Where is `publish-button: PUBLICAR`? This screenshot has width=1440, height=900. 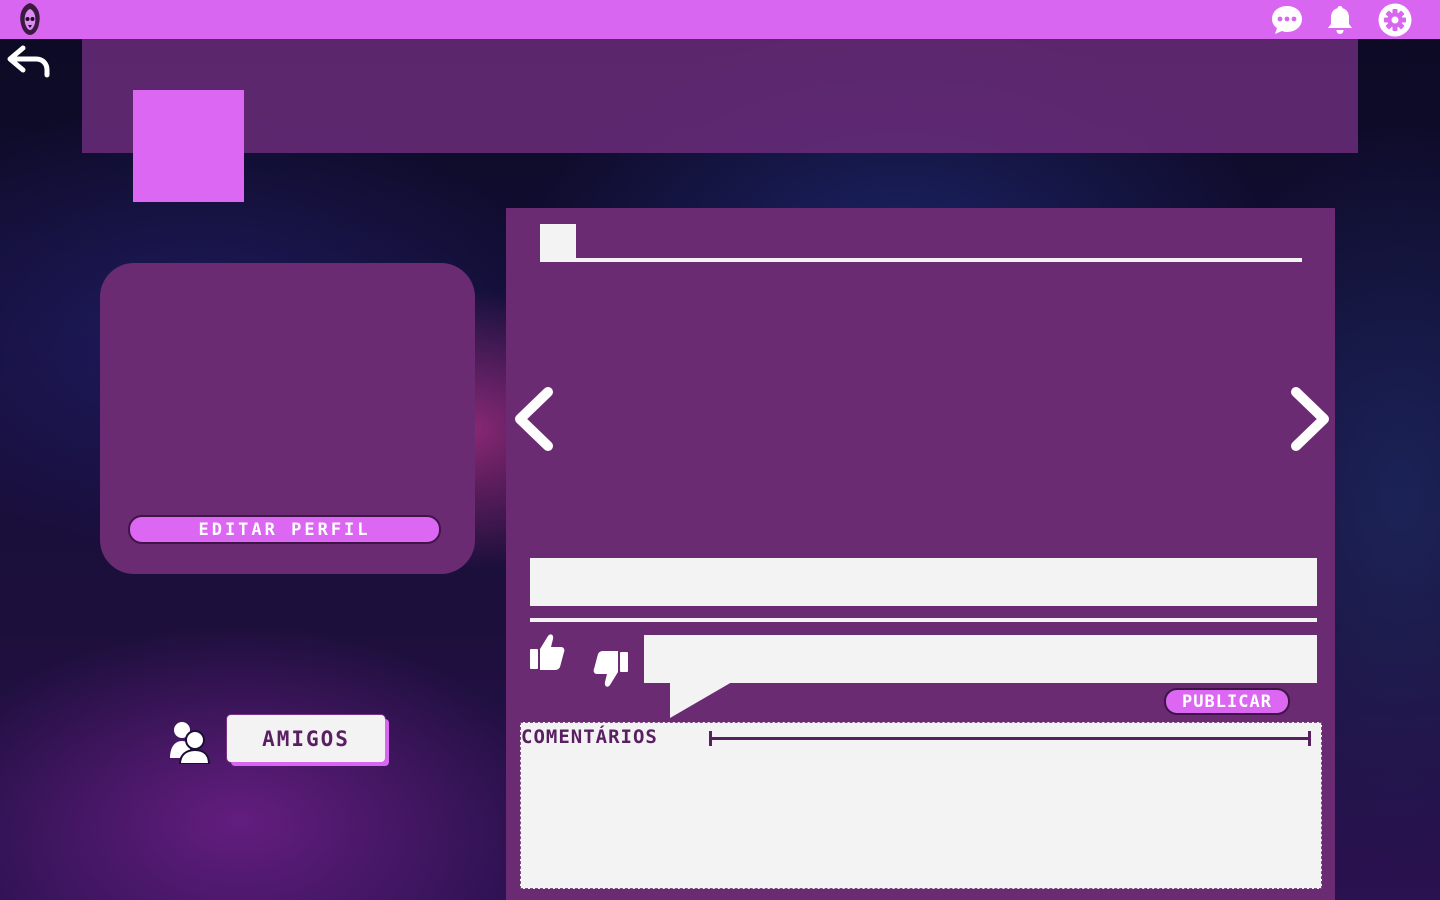
publish-button: PUBLICAR is located at coordinates (1227, 701).